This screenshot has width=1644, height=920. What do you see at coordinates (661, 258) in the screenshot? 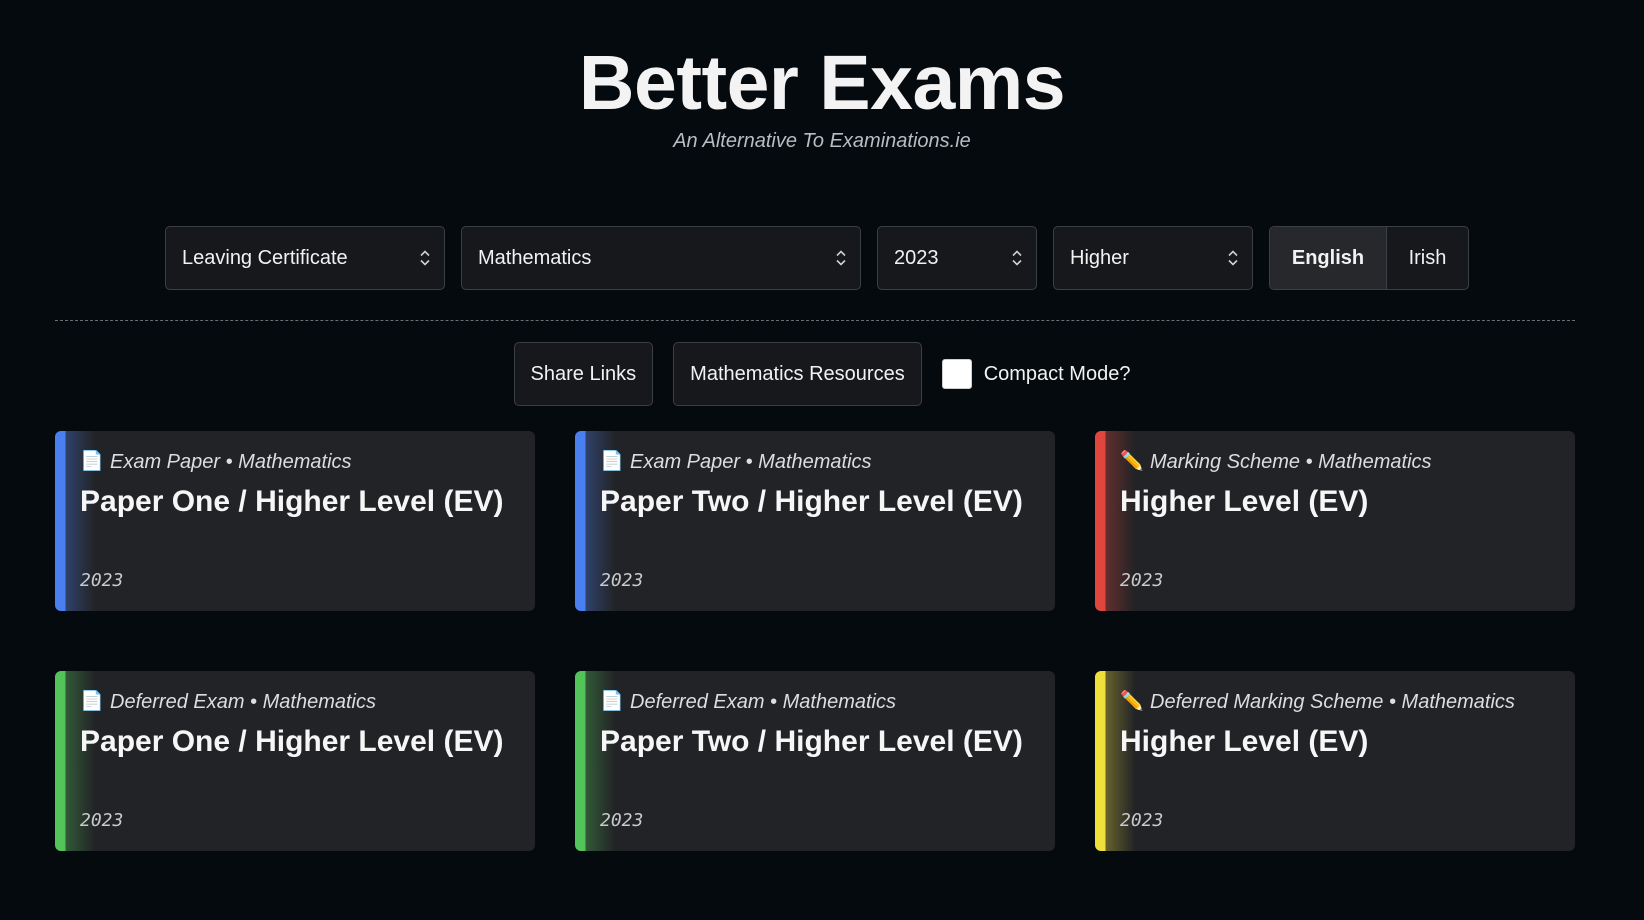
I see `subject-select: Mathematics` at bounding box center [661, 258].